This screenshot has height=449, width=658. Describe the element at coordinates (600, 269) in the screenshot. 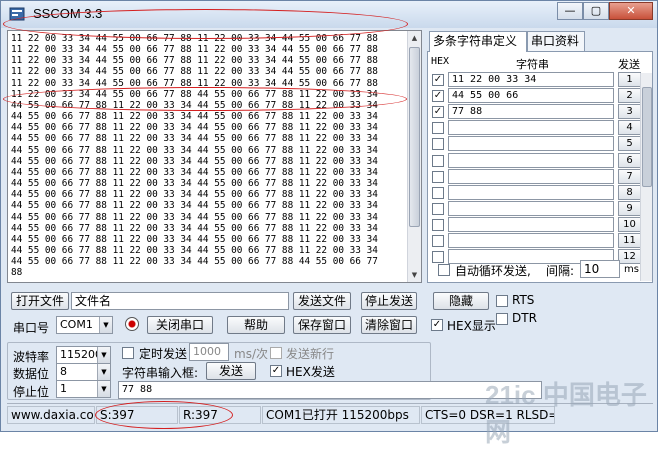

I see `interval-input: 10` at that location.